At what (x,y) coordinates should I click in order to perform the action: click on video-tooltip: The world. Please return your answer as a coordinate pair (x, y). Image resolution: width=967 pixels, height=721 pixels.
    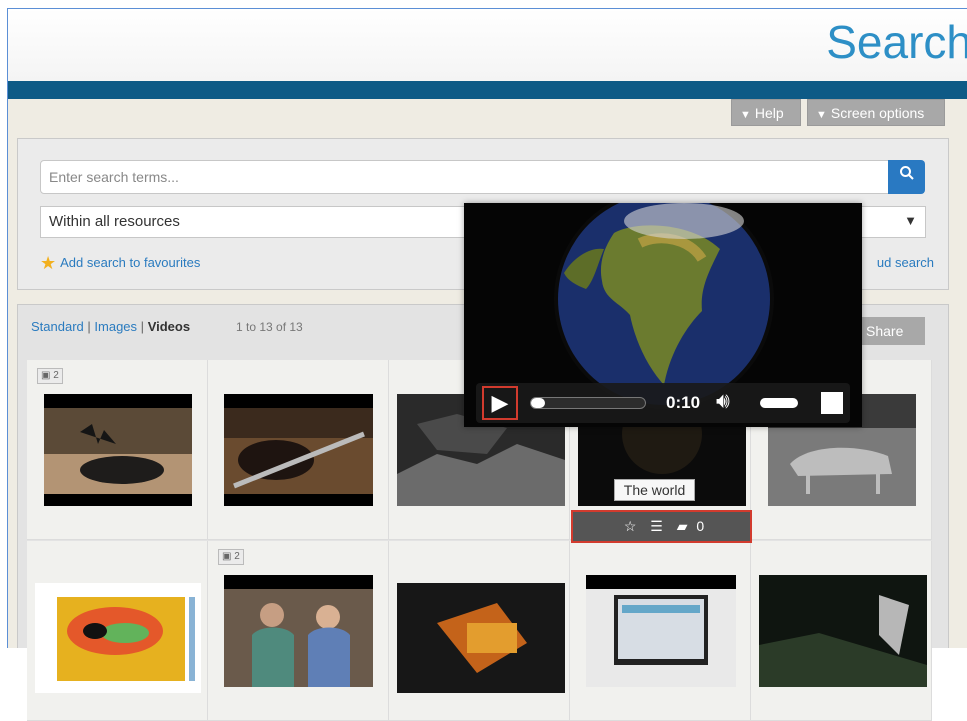
    Looking at the image, I should click on (654, 490).